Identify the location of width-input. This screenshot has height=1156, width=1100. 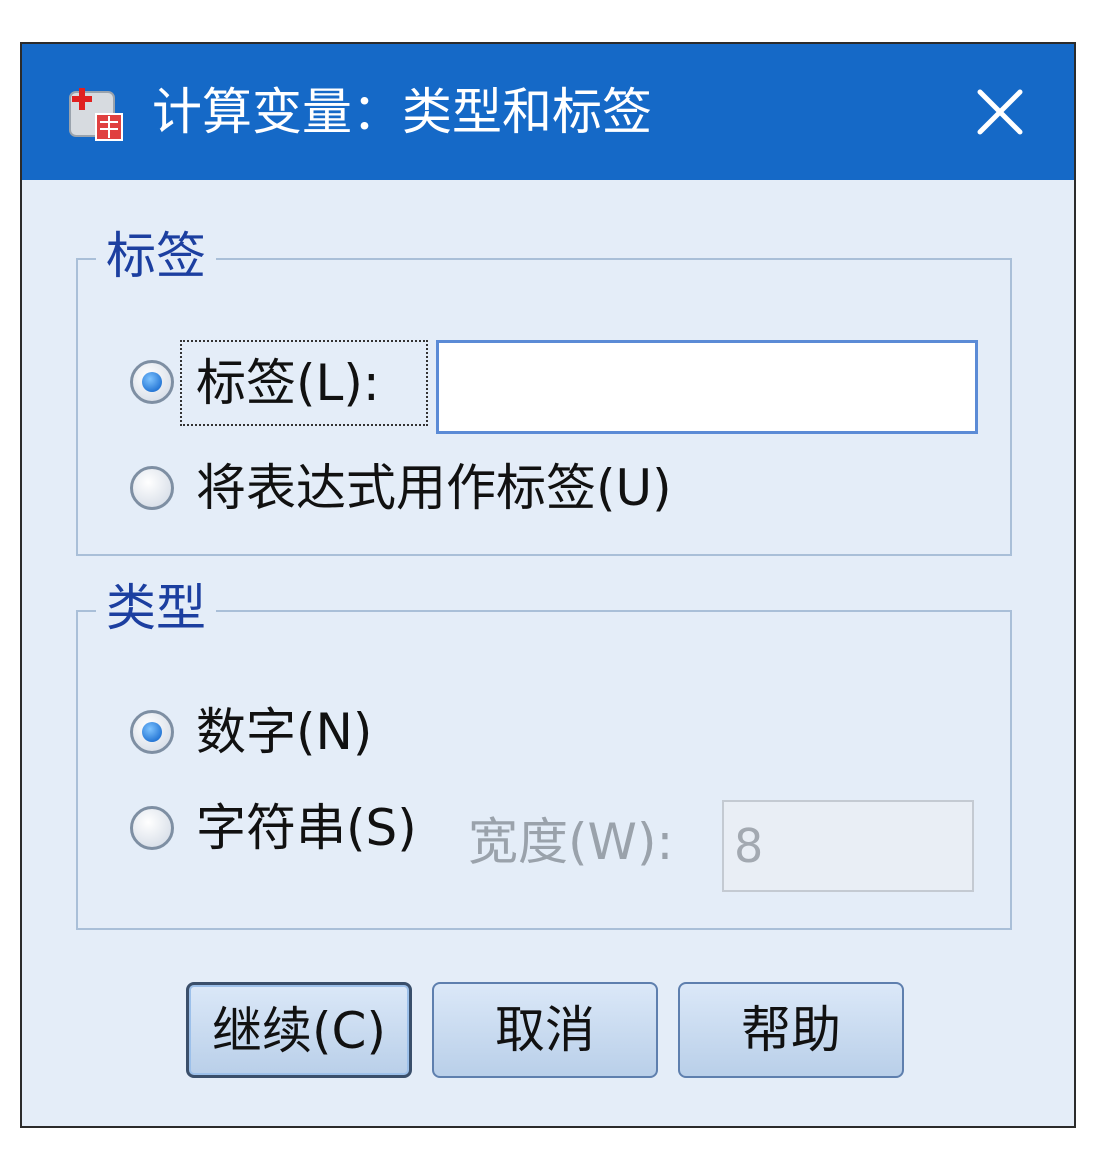
(848, 846).